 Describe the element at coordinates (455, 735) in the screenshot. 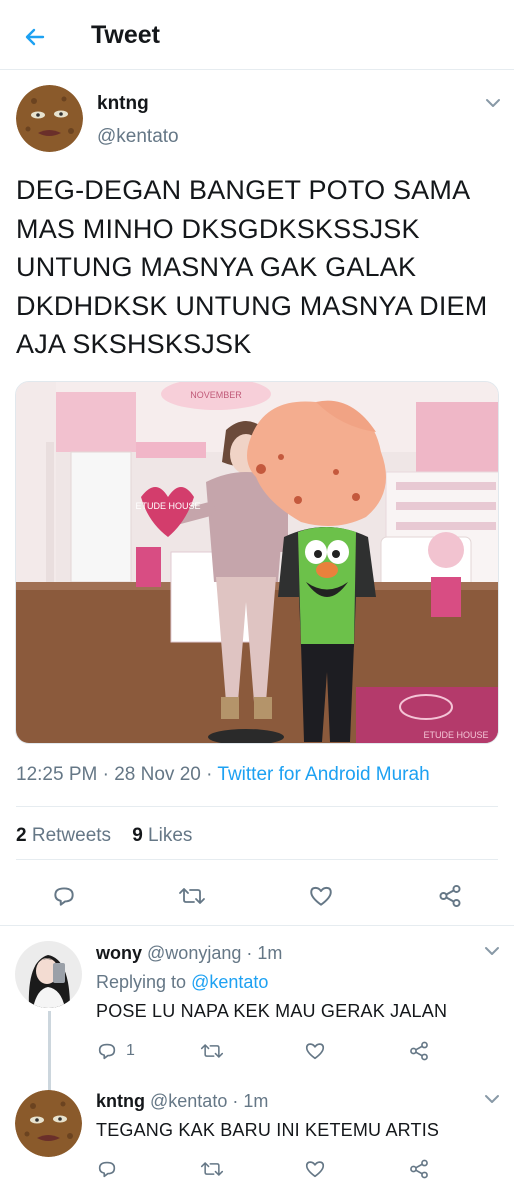

I see `media-mat-text: ETUDE HOUSE` at that location.